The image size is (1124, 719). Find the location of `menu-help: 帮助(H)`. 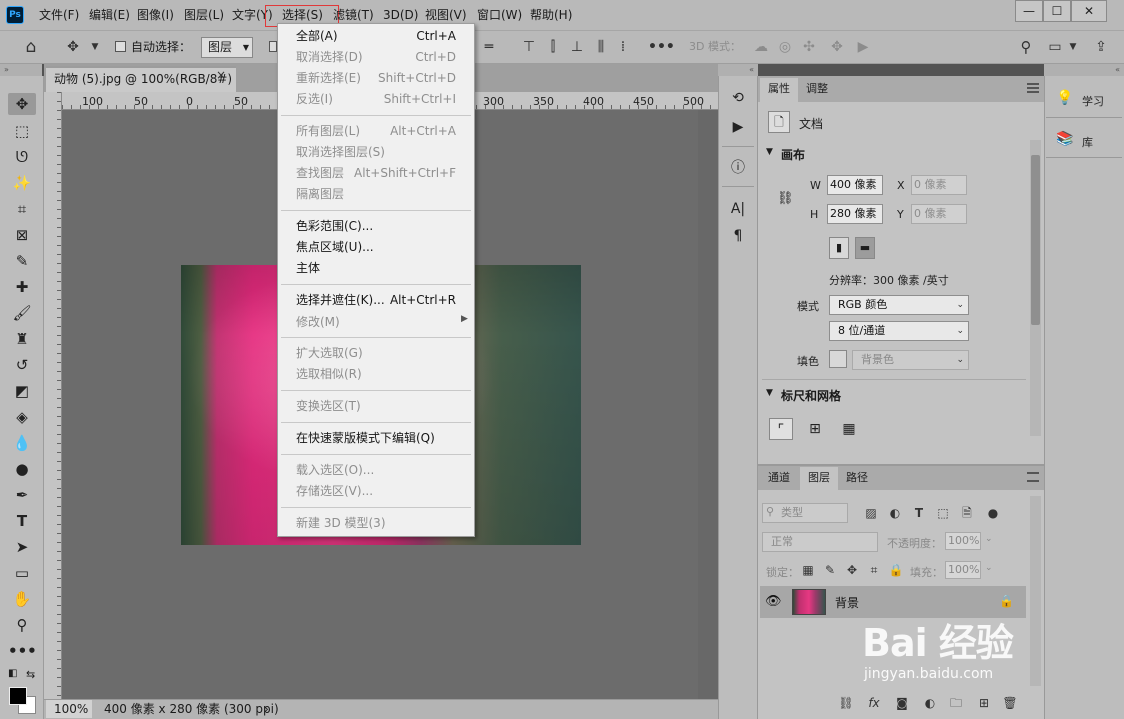

menu-help: 帮助(H) is located at coordinates (551, 15).